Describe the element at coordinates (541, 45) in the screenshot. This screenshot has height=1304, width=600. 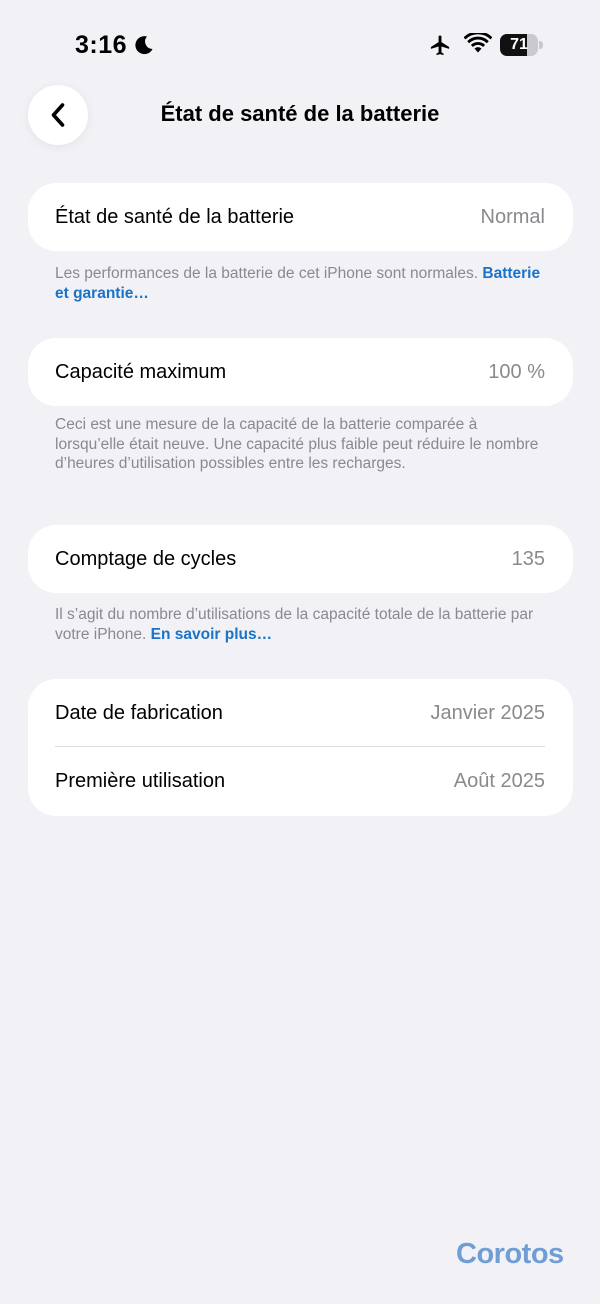
I see `battery-cap` at that location.